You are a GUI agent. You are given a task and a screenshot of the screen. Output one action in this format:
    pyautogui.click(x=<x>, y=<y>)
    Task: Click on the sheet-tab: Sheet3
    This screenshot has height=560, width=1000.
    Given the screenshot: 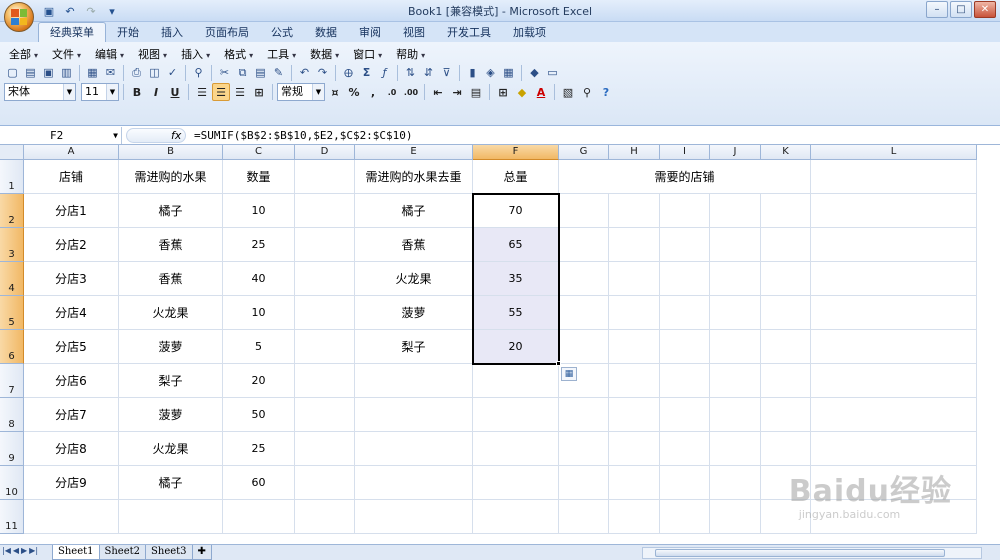 What is the action you would take?
    pyautogui.click(x=169, y=552)
    